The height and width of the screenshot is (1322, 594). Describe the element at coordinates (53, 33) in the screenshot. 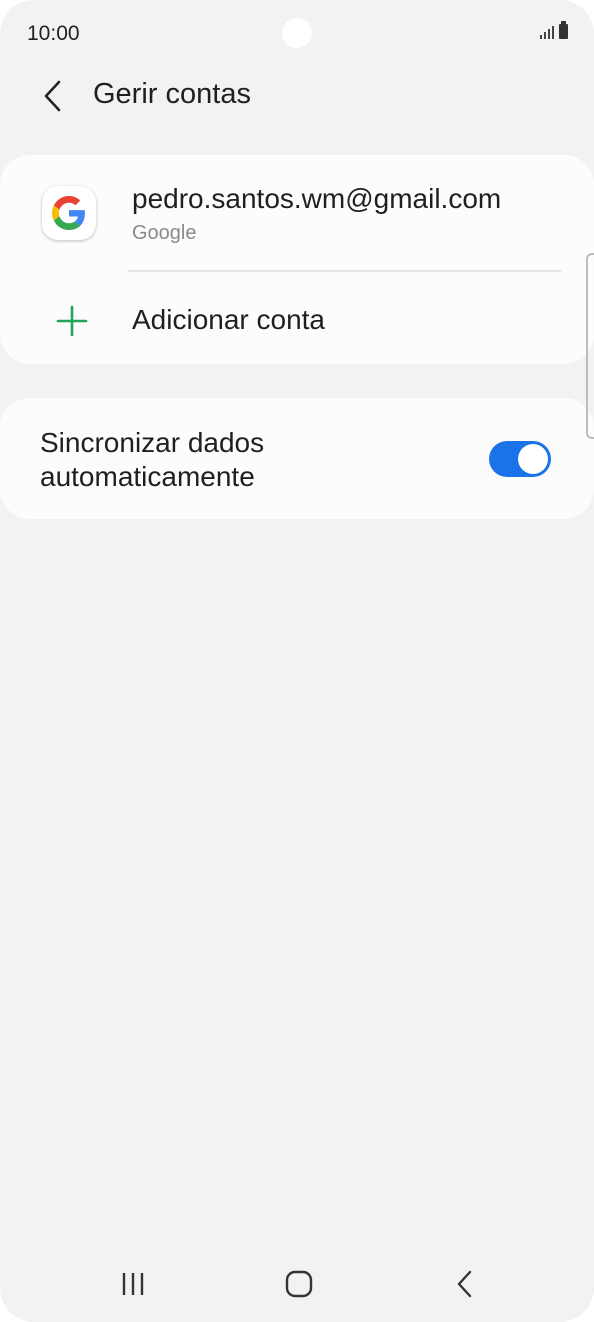

I see `status-time: 10:00` at that location.